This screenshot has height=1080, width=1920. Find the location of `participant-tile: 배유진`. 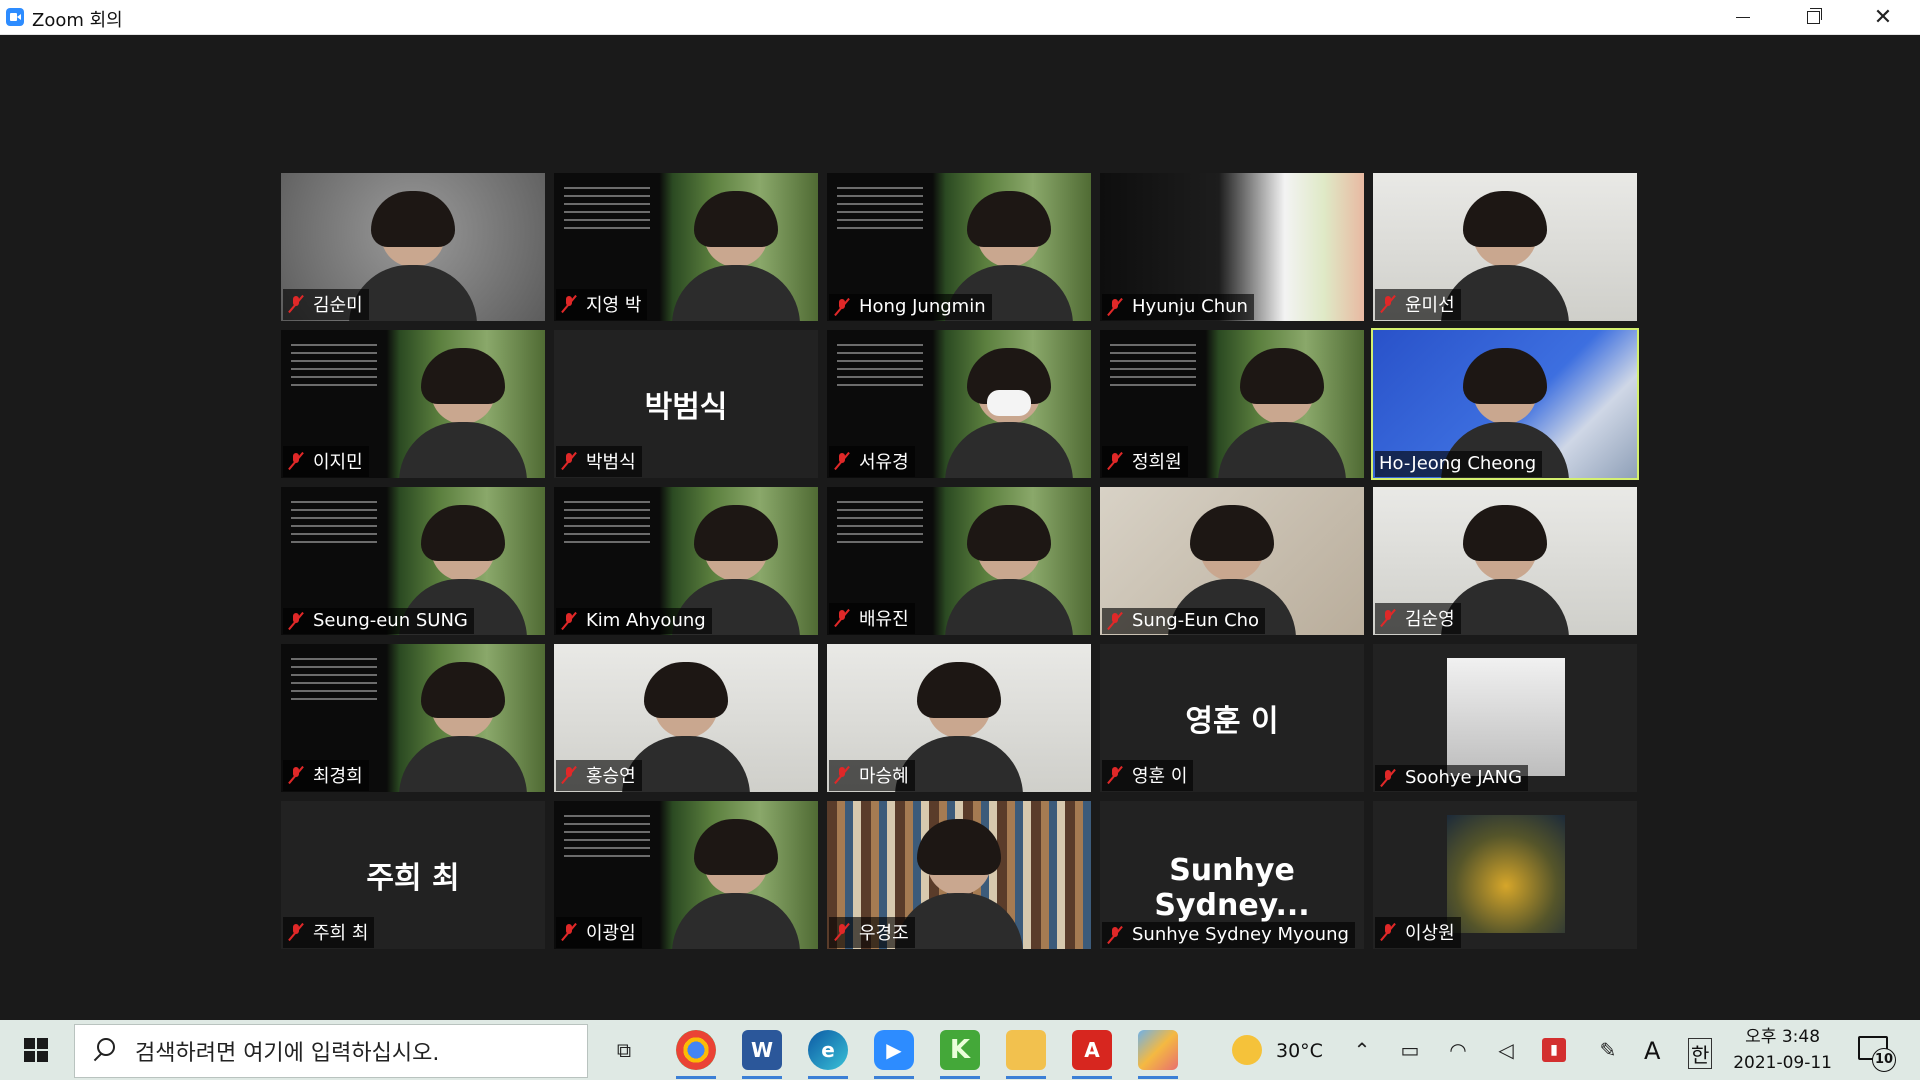

participant-tile: 배유진 is located at coordinates (959, 561).